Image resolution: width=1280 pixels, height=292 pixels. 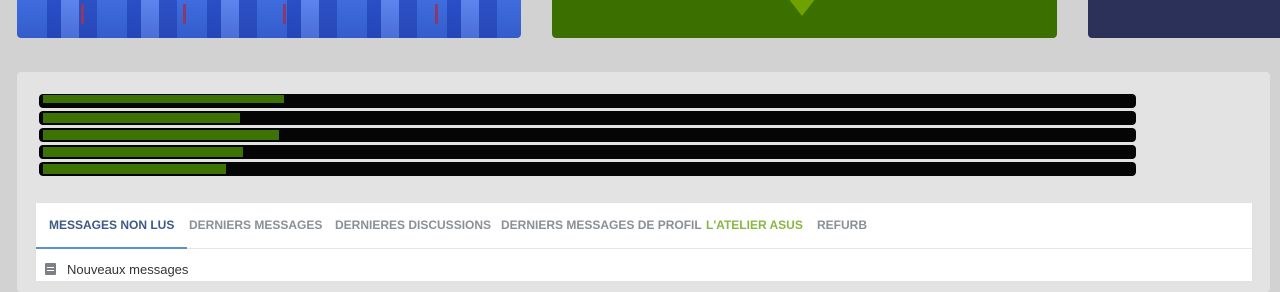 I want to click on team-banner, so click(x=269, y=19).